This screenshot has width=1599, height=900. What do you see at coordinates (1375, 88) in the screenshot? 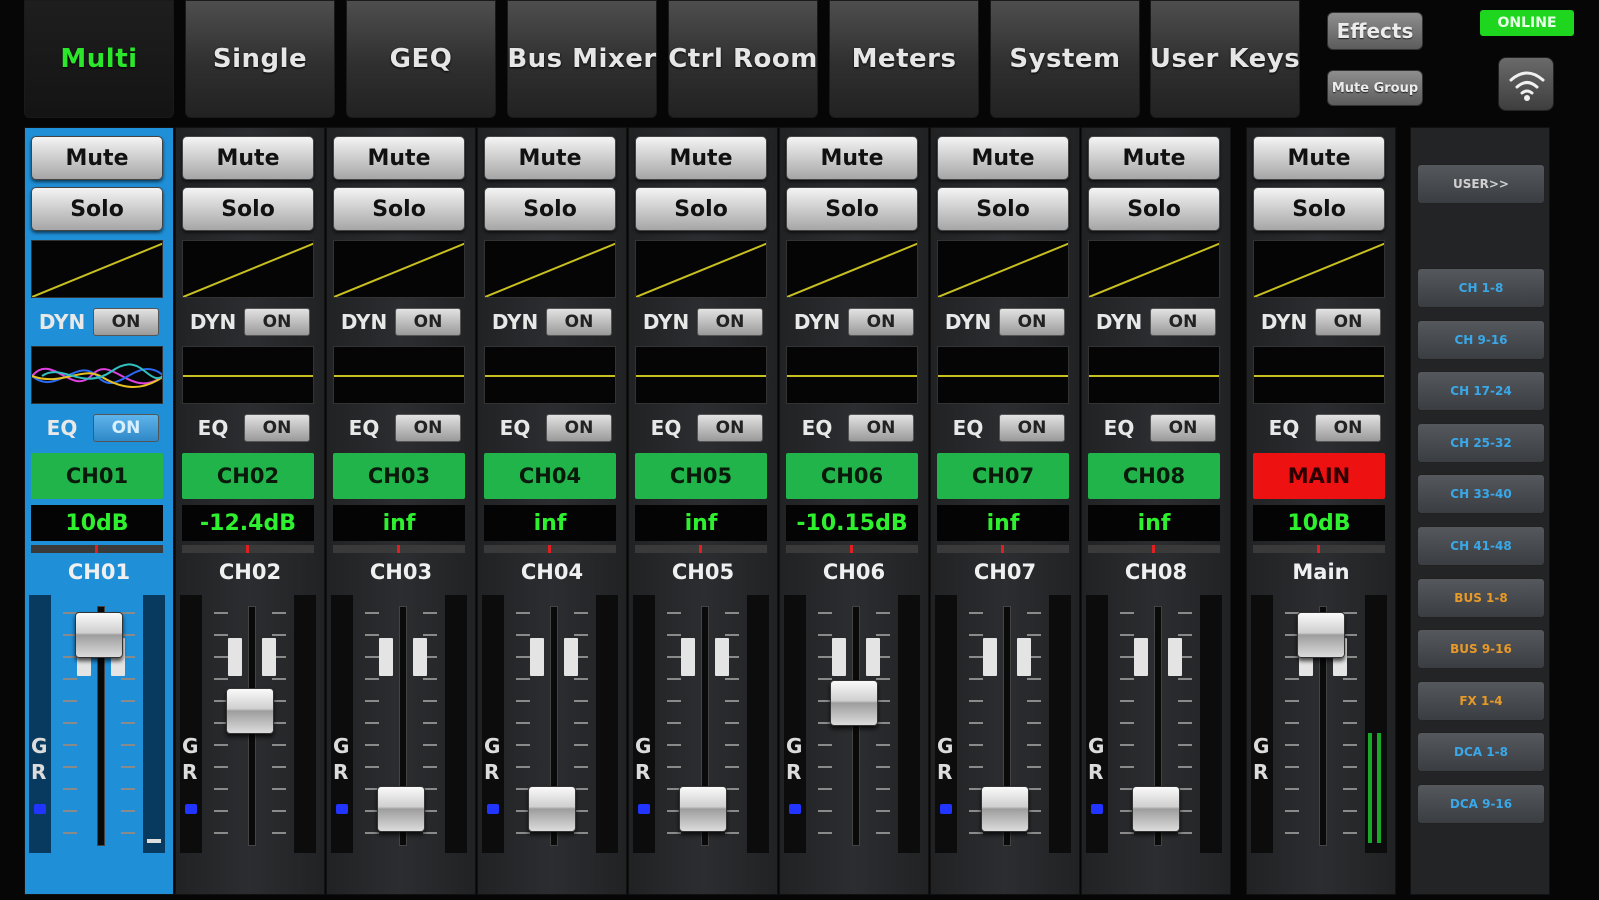
I see `mute-group-button: Mute Group` at bounding box center [1375, 88].